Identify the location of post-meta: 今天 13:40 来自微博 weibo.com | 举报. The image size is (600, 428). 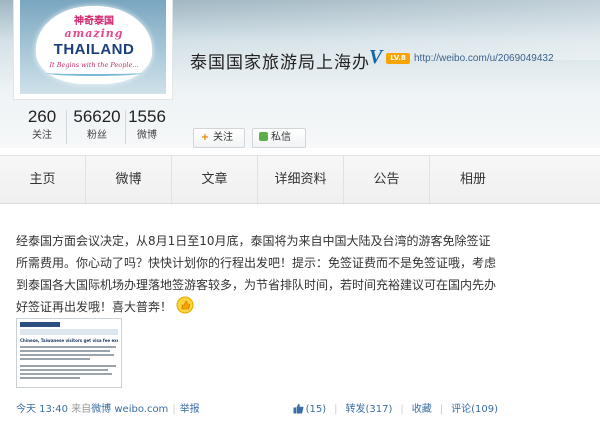
(108, 407).